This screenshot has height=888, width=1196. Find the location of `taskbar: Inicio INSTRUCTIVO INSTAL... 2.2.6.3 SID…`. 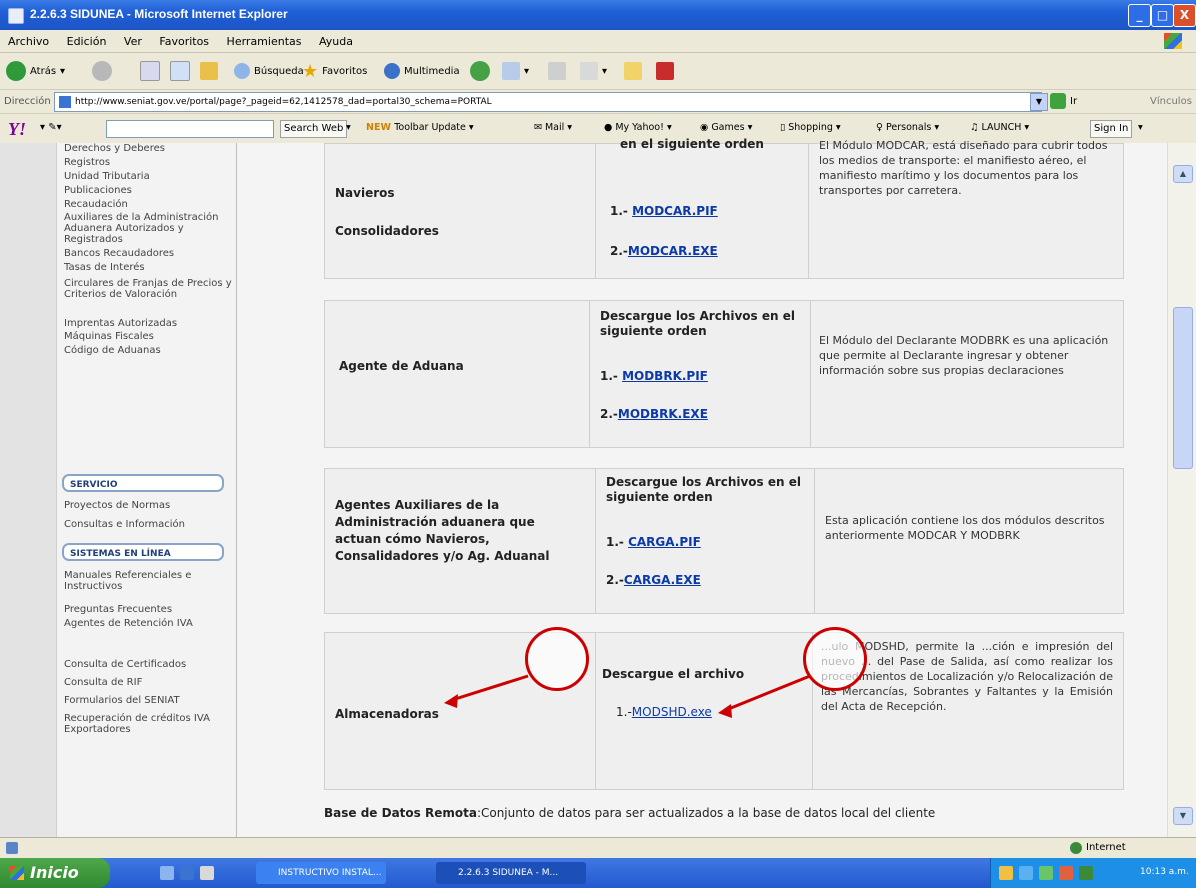

taskbar: Inicio INSTRUCTIVO INSTAL... 2.2.6.3 SID… is located at coordinates (598, 873).